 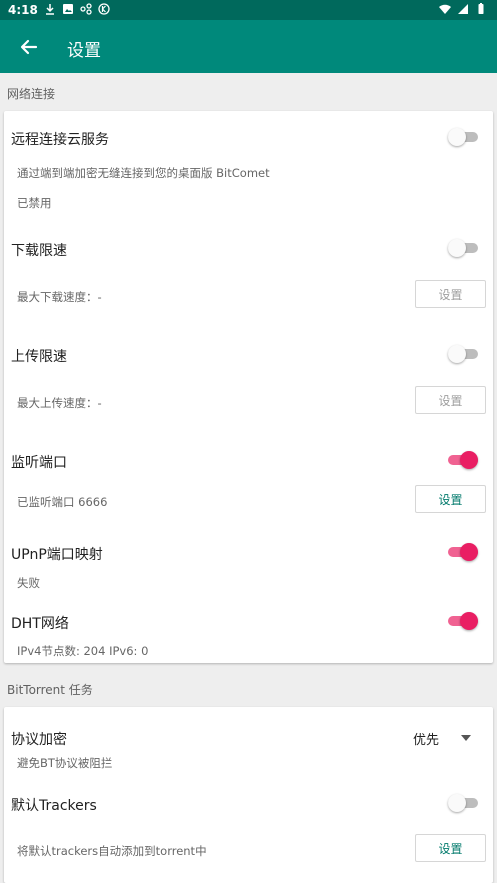 I want to click on signal-icon, so click(x=463, y=9).